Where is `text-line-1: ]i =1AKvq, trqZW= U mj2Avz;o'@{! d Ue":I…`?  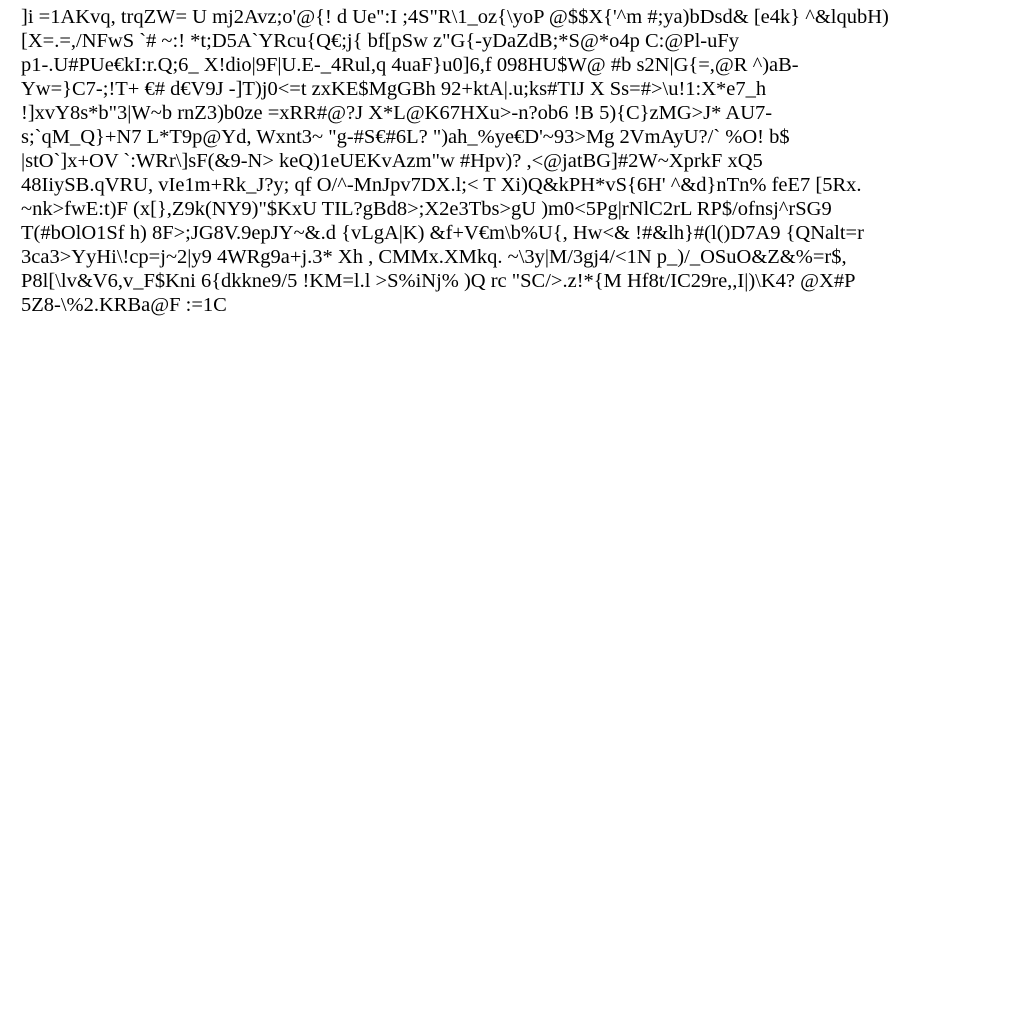
text-line-1: ]i =1AKvq, trqZW= U mj2Avz;o'@{! d Ue":I… is located at coordinates (455, 17).